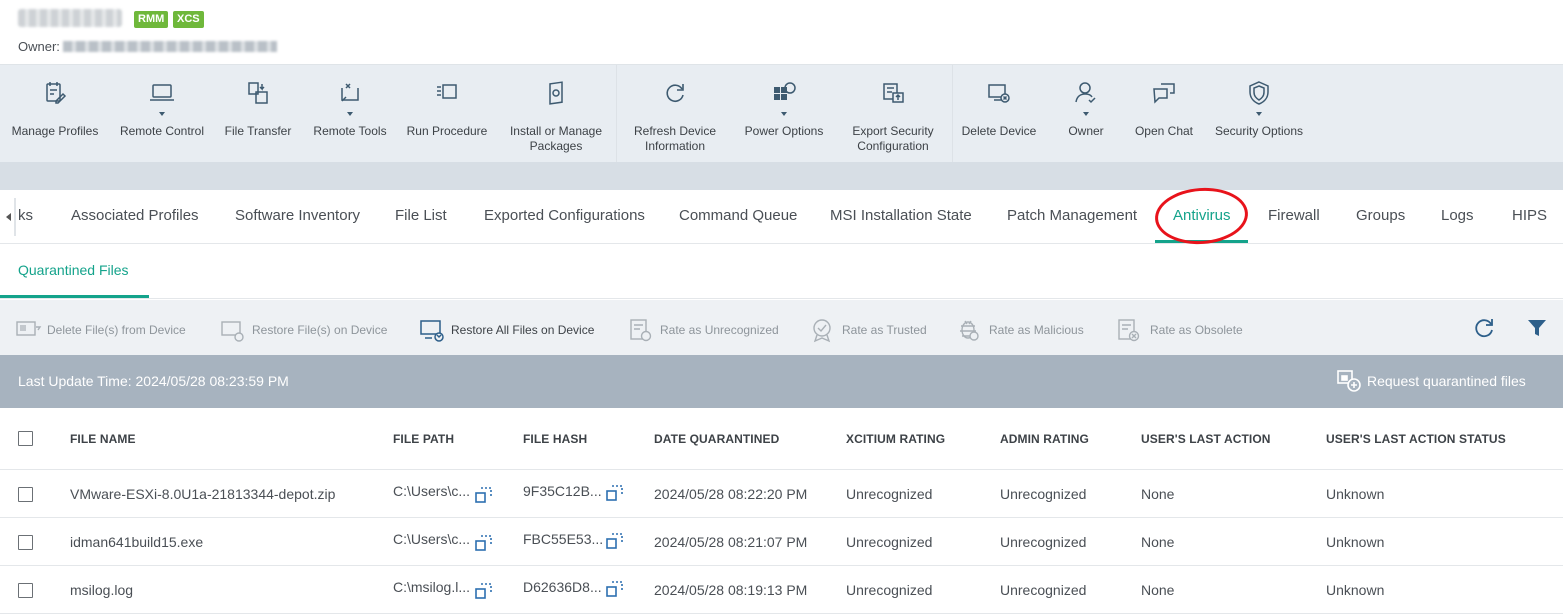  Describe the element at coordinates (232, 331) in the screenshot. I see `restore-file-icon` at that location.